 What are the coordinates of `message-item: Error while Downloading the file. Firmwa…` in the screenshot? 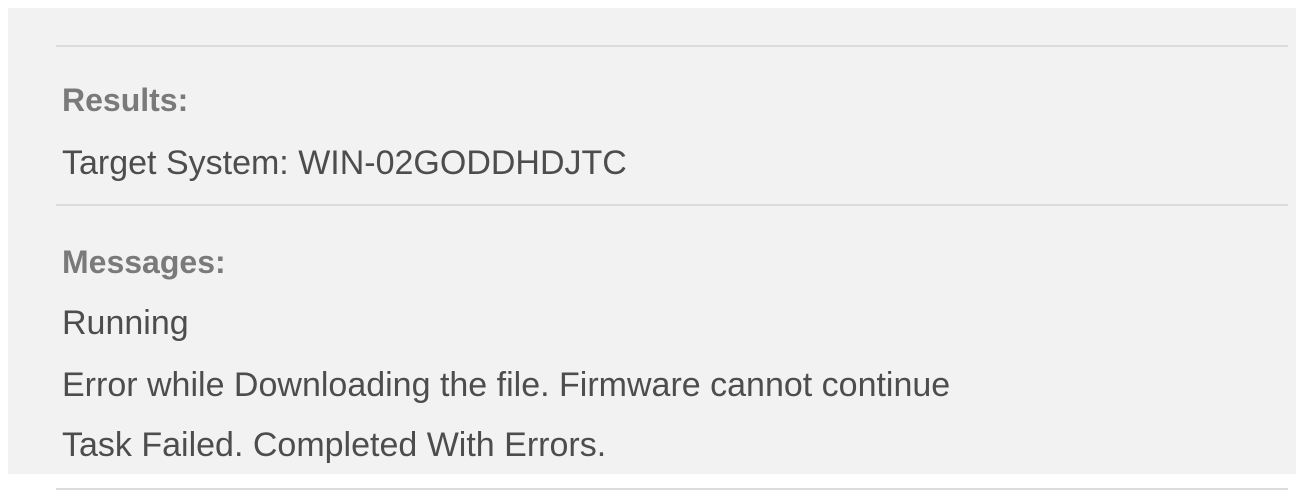 It's located at (506, 385).